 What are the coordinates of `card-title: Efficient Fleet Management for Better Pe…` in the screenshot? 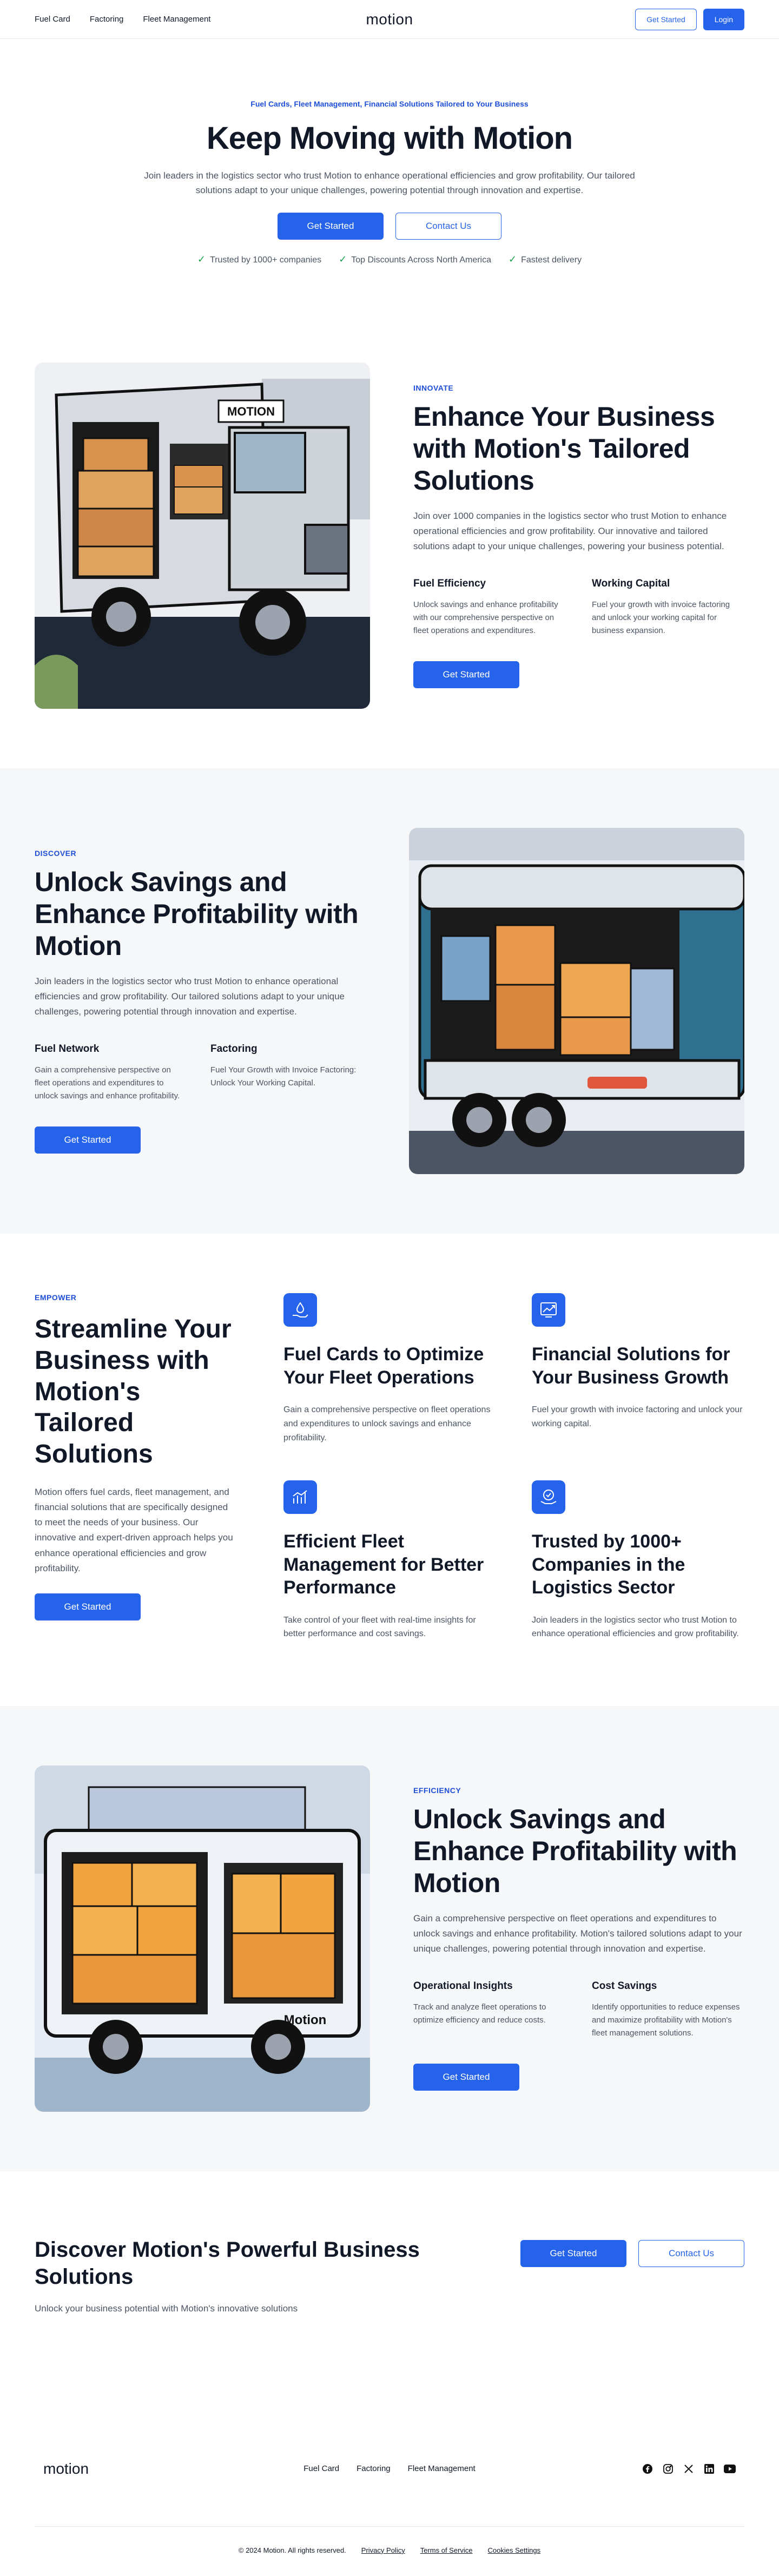 It's located at (383, 1564).